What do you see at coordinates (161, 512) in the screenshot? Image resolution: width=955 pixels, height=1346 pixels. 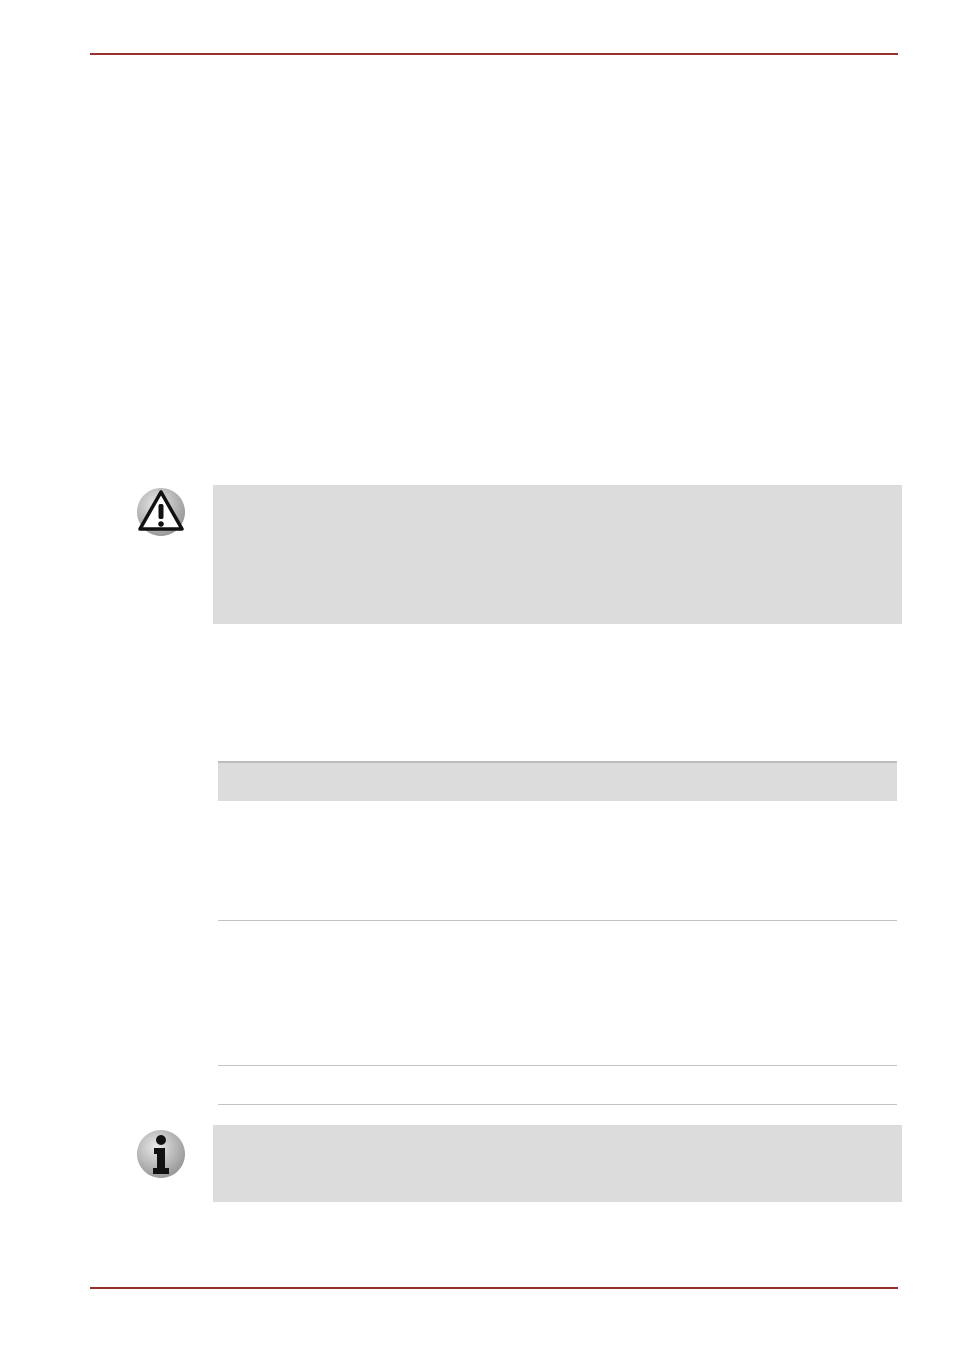 I see `warning-icon` at bounding box center [161, 512].